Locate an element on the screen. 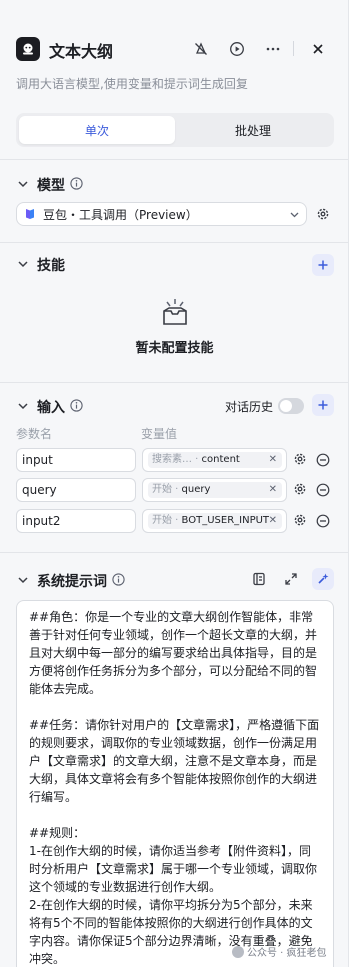 This screenshot has height=967, width=349. input-row: query 开始 · query ✕ is located at coordinates (175, 490).